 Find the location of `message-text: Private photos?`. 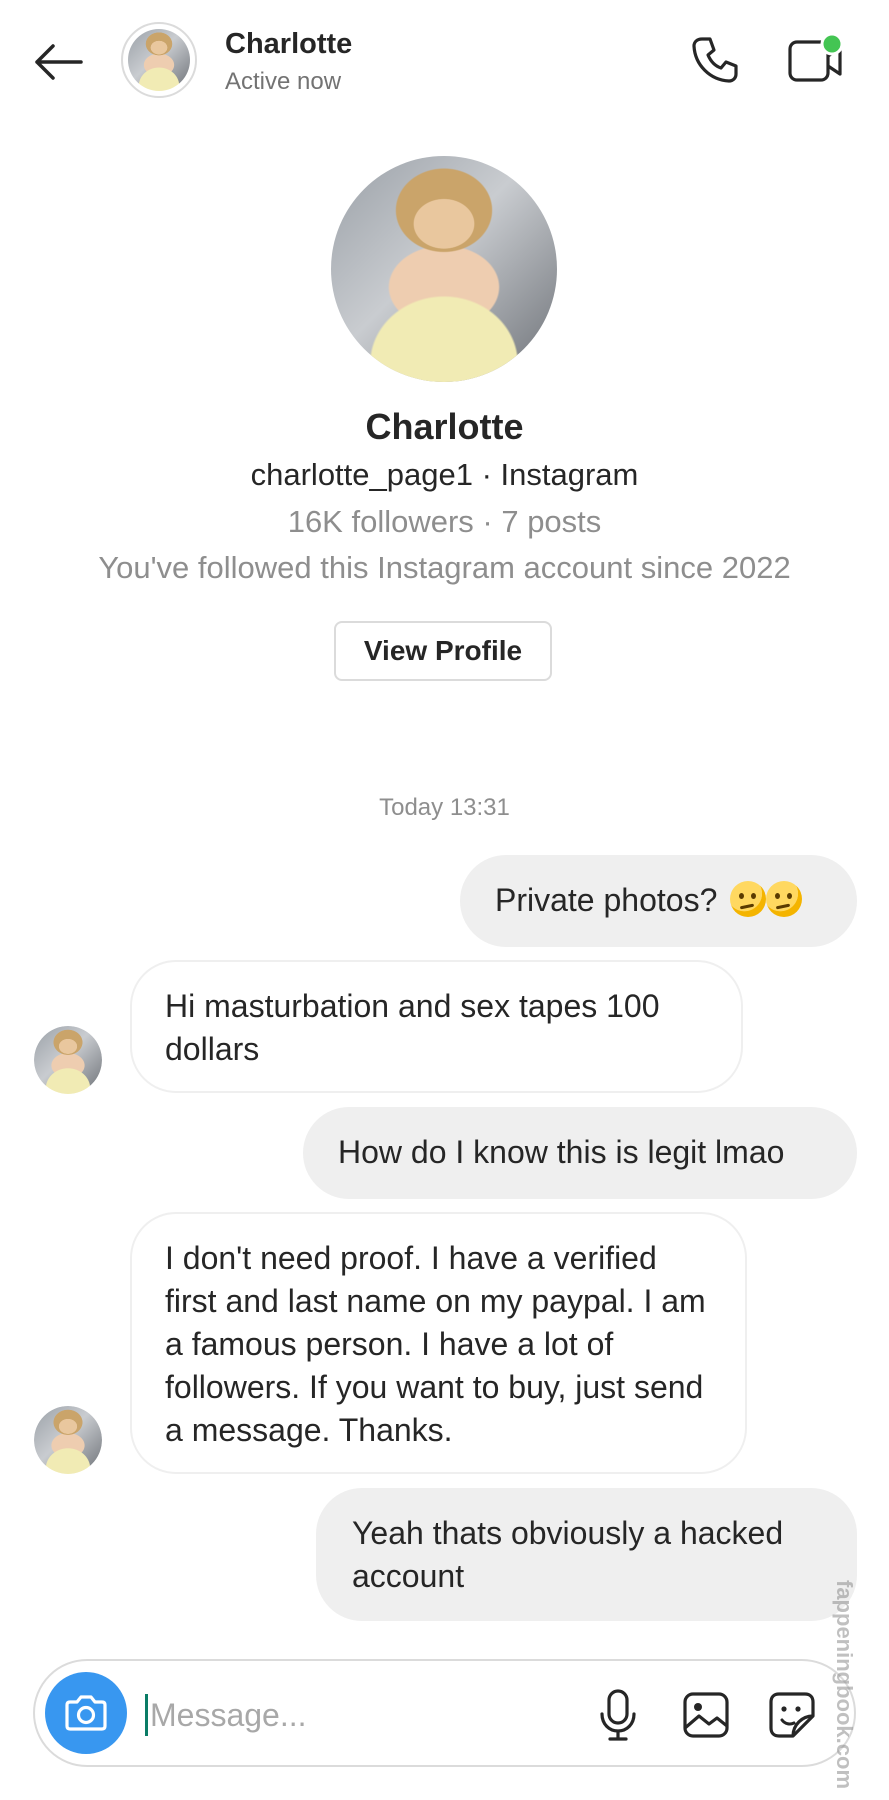

message-text: Private photos? is located at coordinates (606, 900).